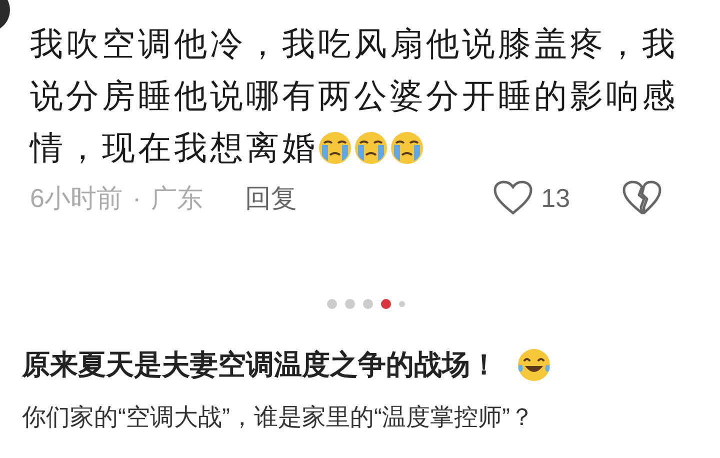  Describe the element at coordinates (260, 365) in the screenshot. I see `caption-title: 原来夏天是夫妻空调温度之争的战场！` at that location.